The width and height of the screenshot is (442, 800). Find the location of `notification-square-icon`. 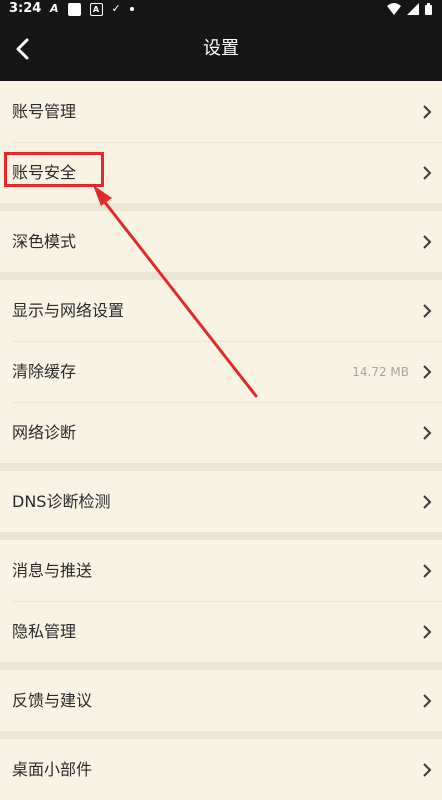

notification-square-icon is located at coordinates (74, 9).